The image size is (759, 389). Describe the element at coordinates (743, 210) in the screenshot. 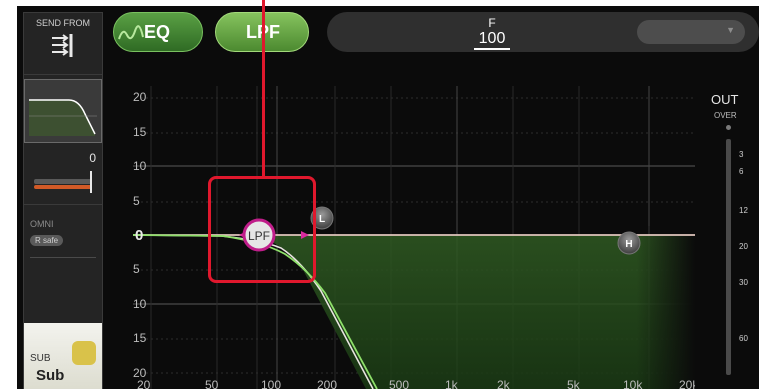

I see `meter-tick: 12` at that location.